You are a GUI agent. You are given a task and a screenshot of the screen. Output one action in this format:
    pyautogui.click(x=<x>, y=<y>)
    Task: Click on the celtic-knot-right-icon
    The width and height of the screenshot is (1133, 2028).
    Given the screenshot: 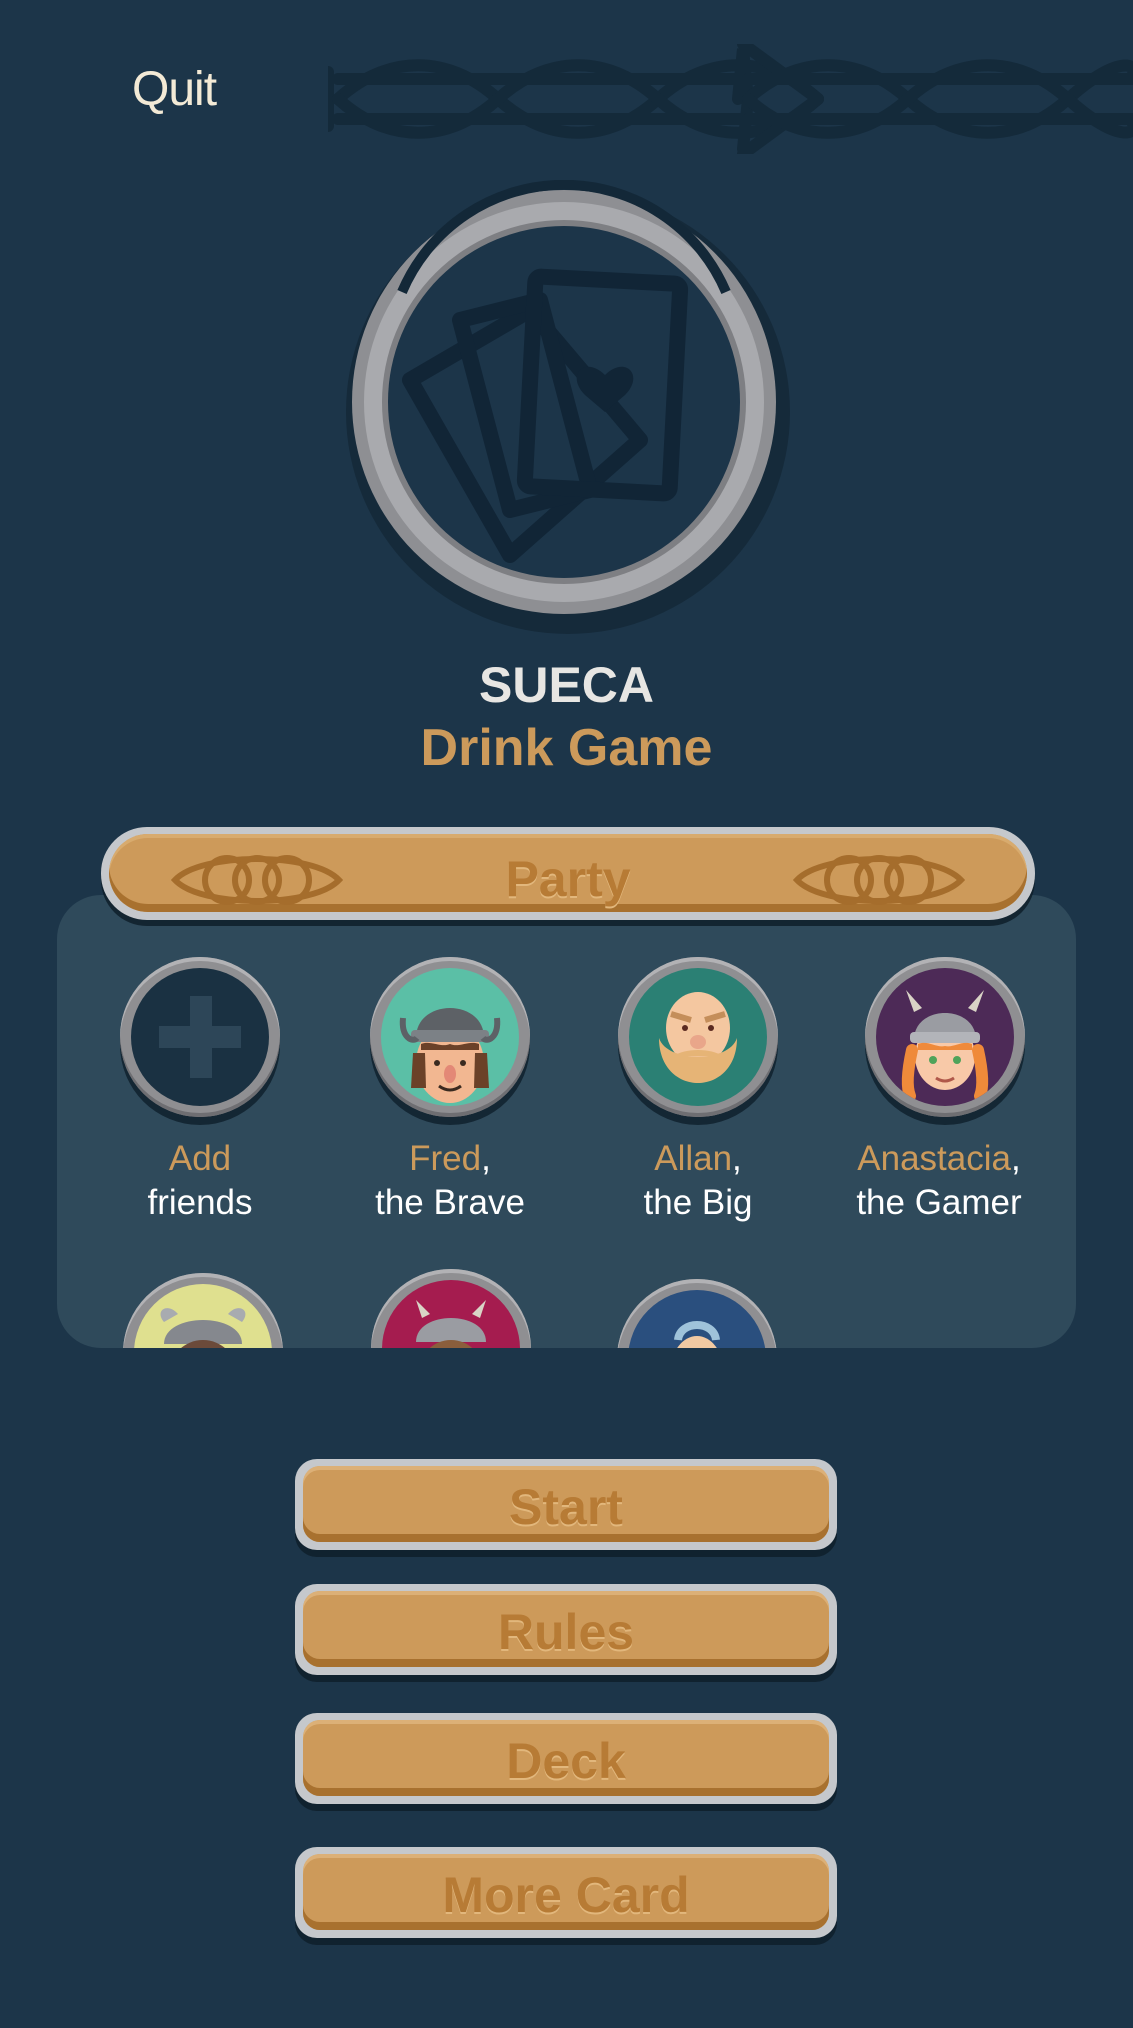 What is the action you would take?
    pyautogui.click(x=879, y=880)
    